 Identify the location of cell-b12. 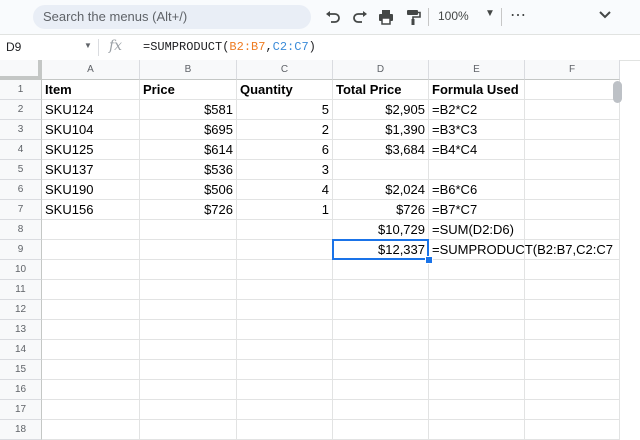
(188, 310).